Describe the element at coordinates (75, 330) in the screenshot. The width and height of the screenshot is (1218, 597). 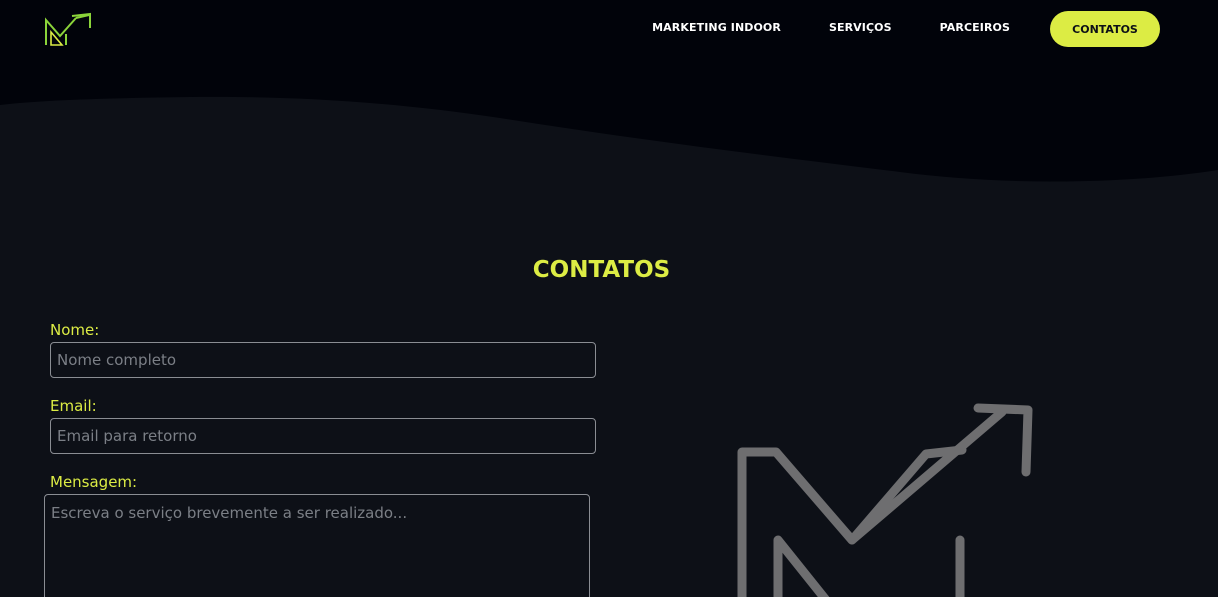
I see `name-label: Nome:` at that location.